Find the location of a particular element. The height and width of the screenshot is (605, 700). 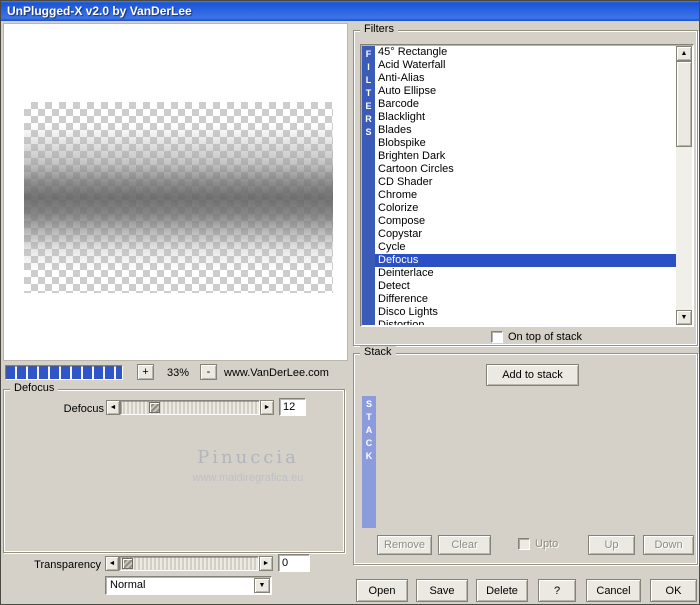

filter-params-group-title: Defocus is located at coordinates (34, 388).